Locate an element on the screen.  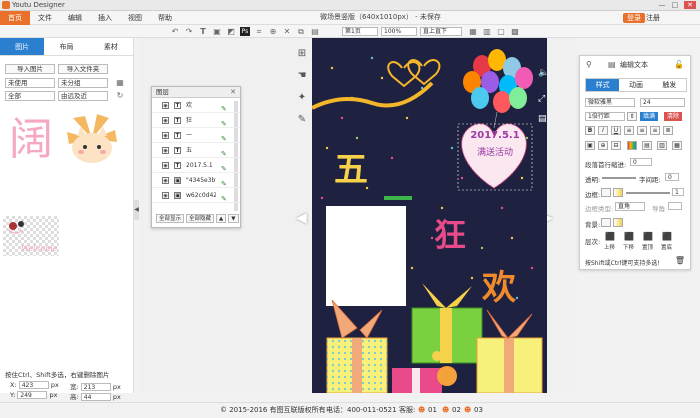
poster-char-five: 五 is located at coordinates (351, 166).